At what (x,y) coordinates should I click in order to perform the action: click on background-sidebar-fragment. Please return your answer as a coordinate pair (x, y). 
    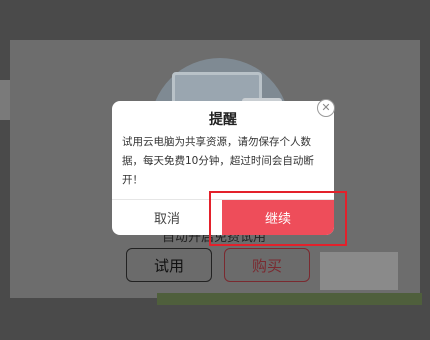
    Looking at the image, I should click on (5, 100).